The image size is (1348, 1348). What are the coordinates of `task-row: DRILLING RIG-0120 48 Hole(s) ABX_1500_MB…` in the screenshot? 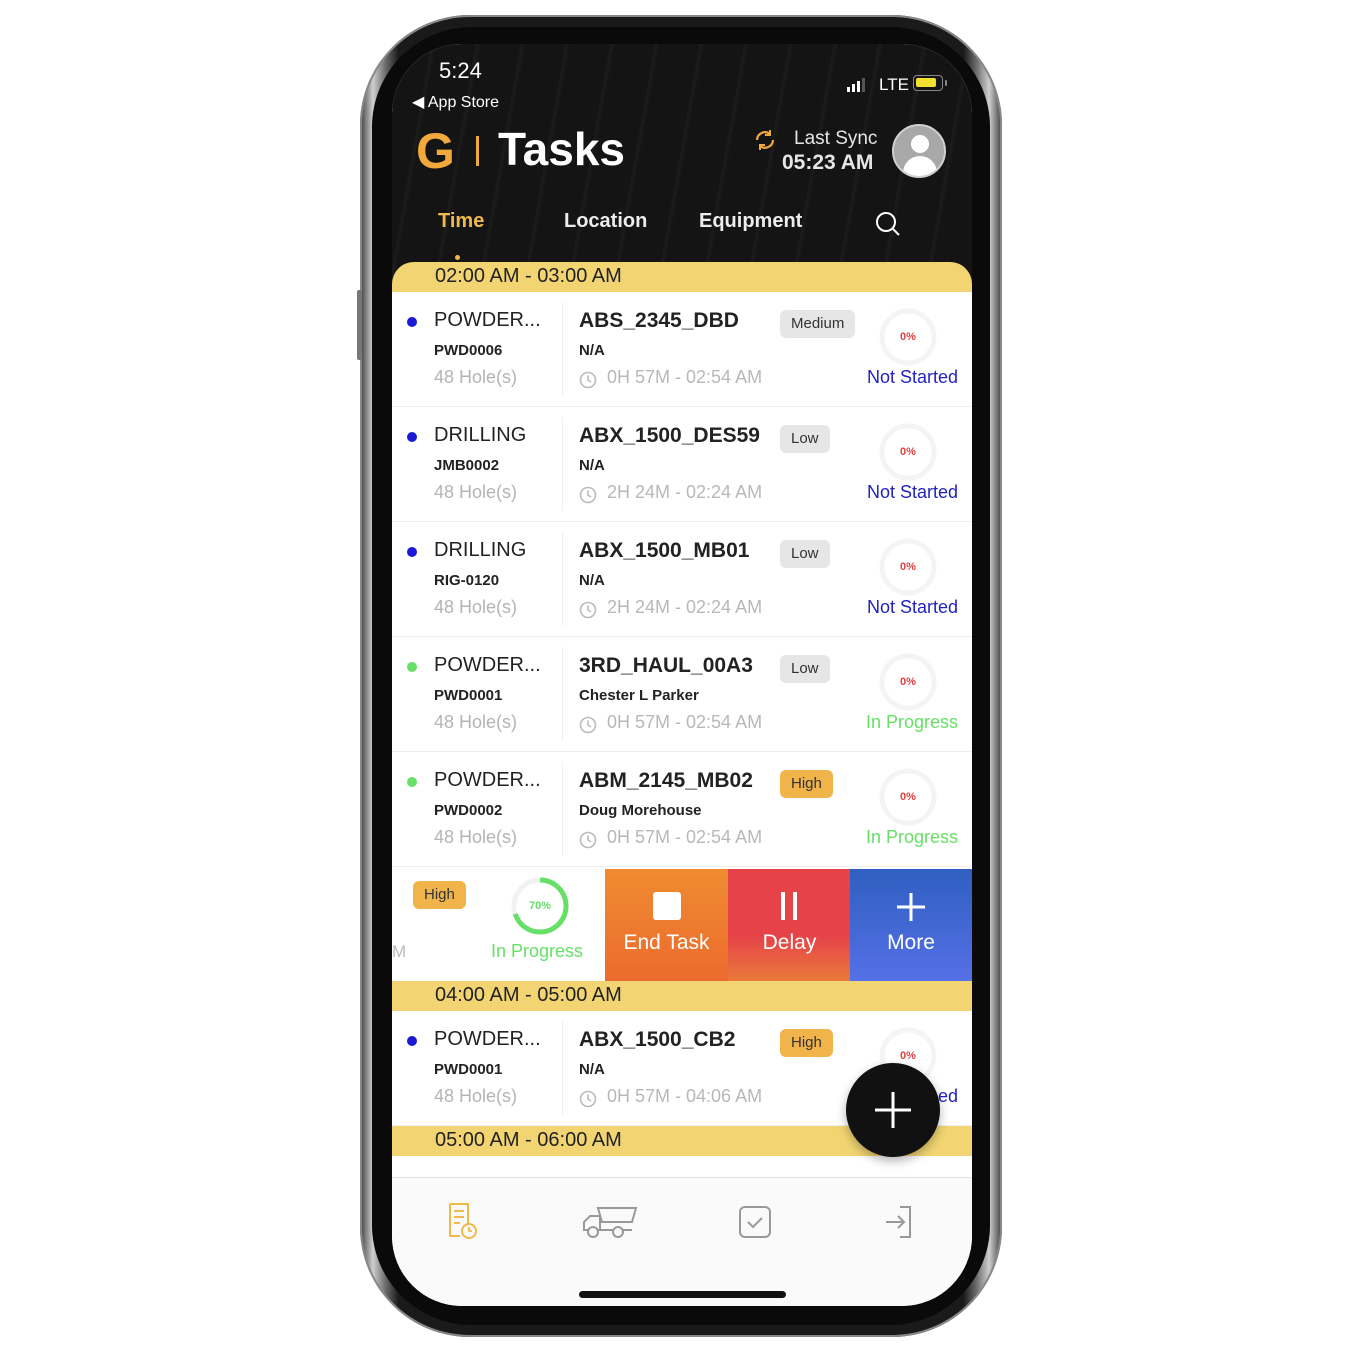 It's located at (682, 579).